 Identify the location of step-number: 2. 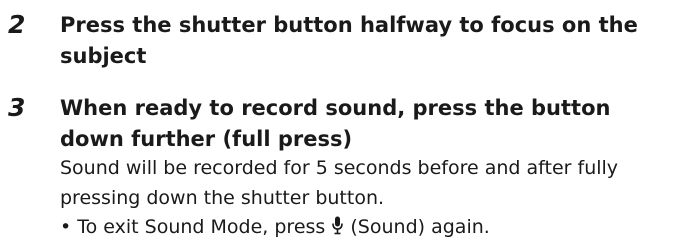
(17, 24).